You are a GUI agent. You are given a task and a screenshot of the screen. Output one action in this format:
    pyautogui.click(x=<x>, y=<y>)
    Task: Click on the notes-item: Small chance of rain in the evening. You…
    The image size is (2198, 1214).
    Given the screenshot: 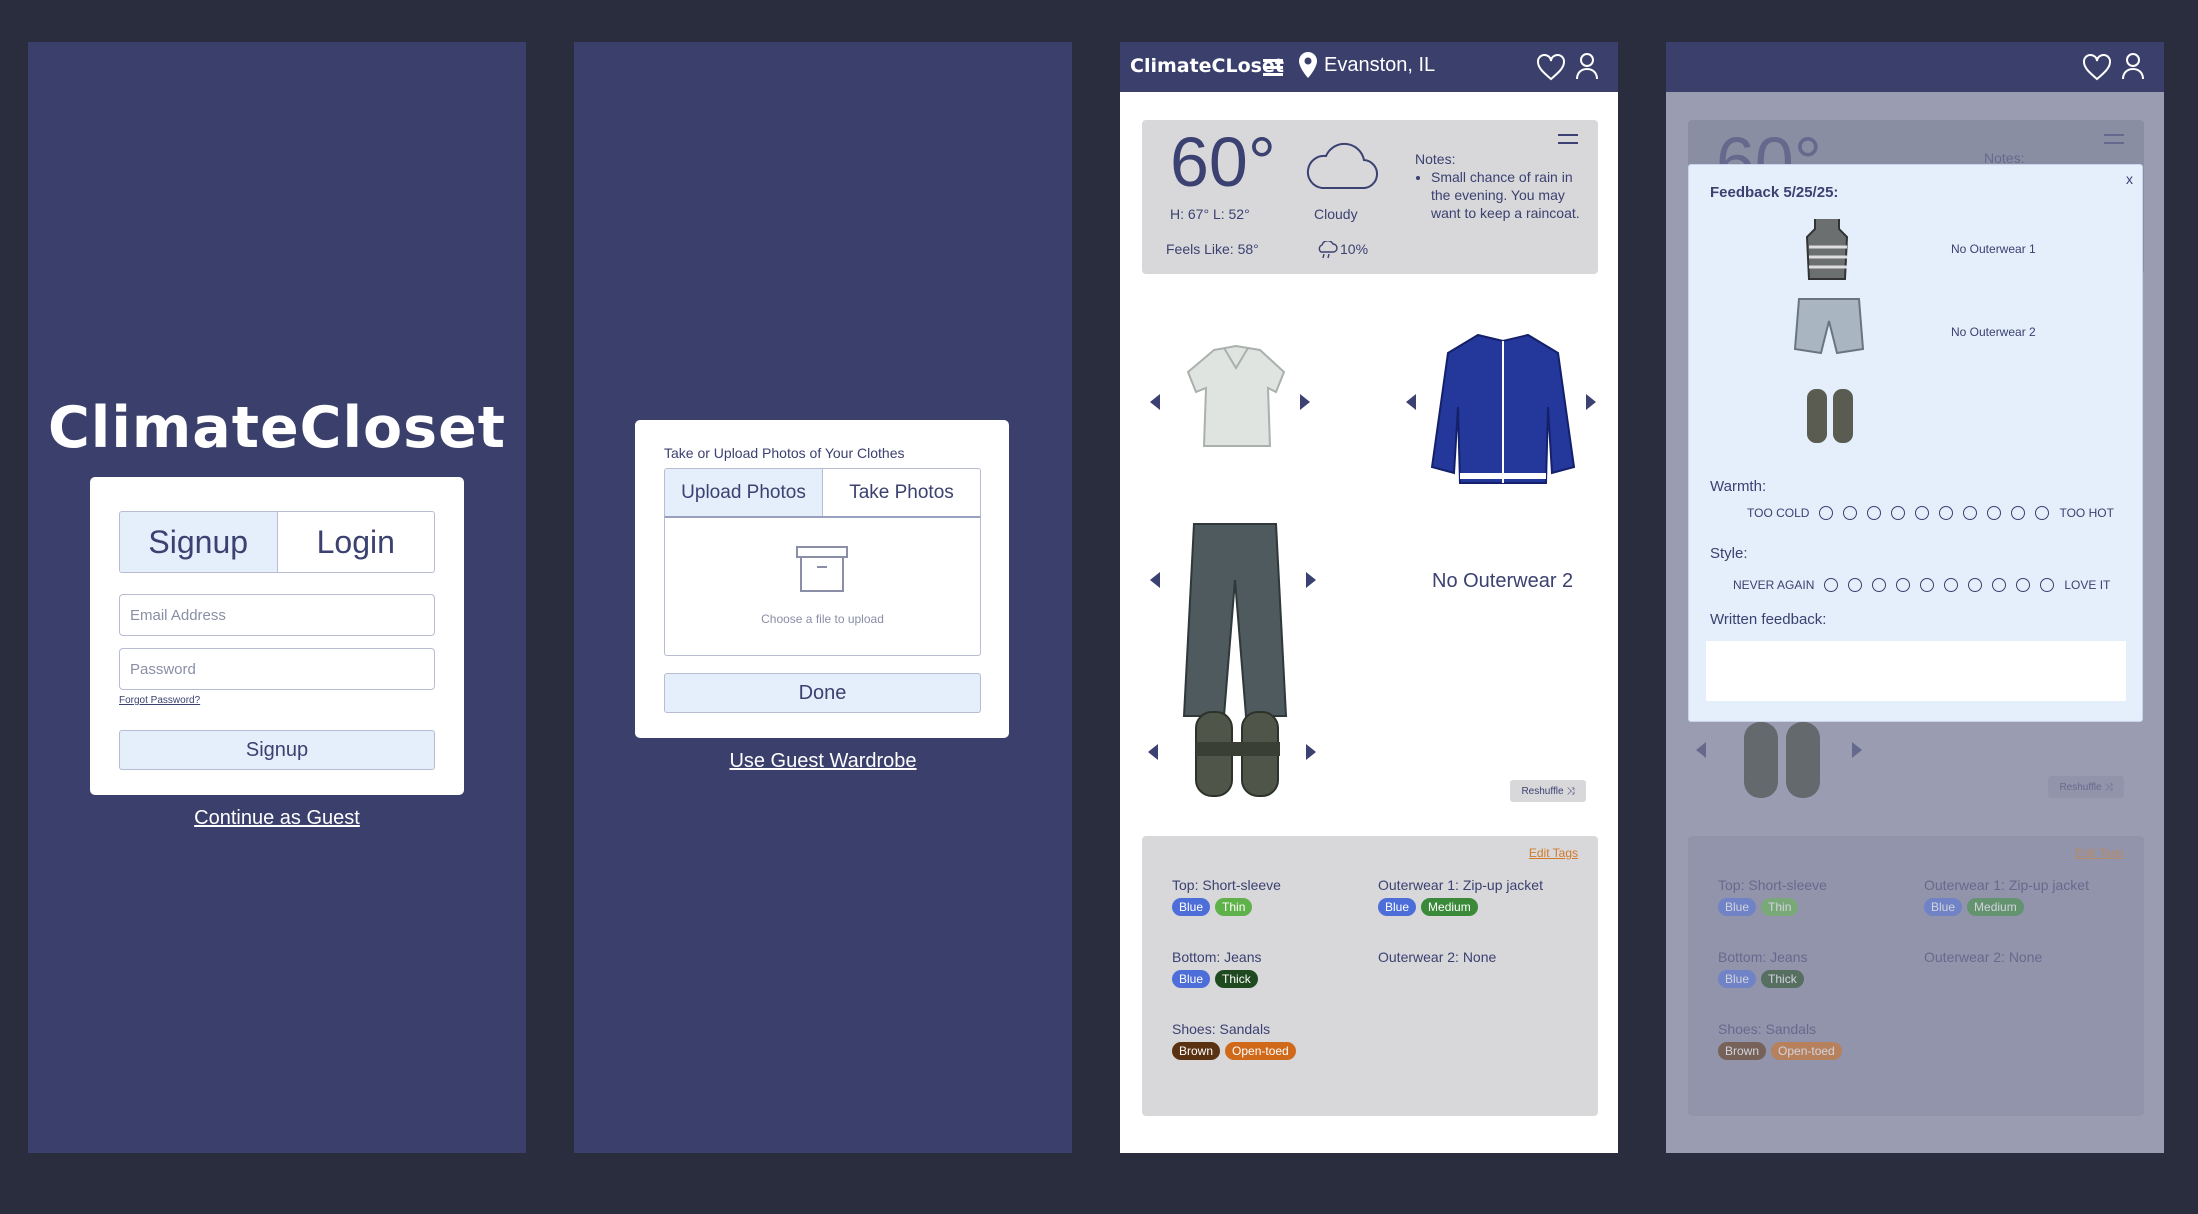 What is the action you would take?
    pyautogui.click(x=1510, y=195)
    